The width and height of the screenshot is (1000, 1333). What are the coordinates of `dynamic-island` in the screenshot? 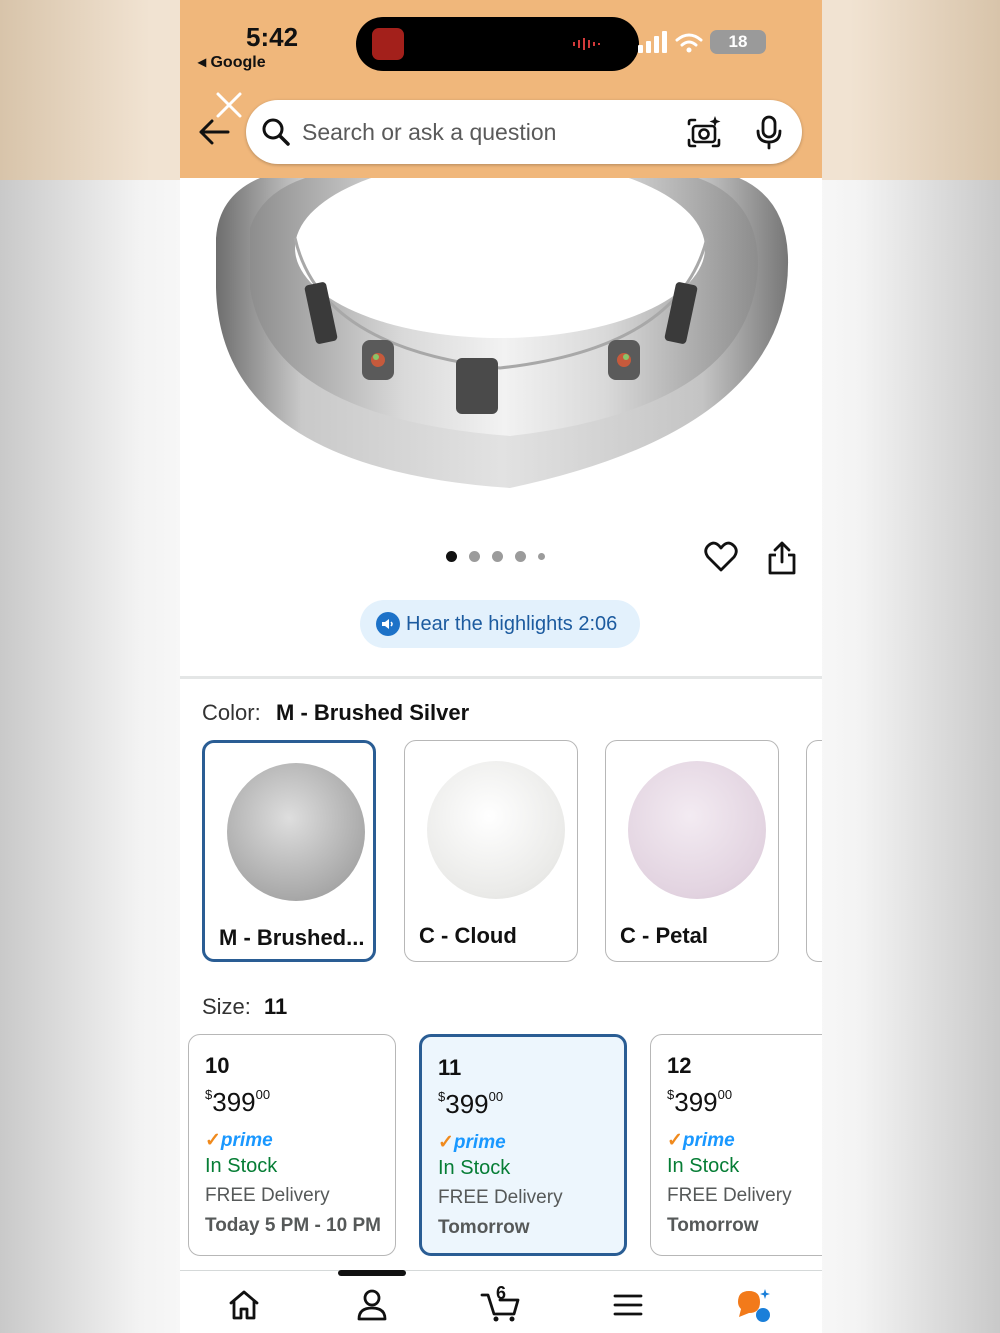 It's located at (497, 44).